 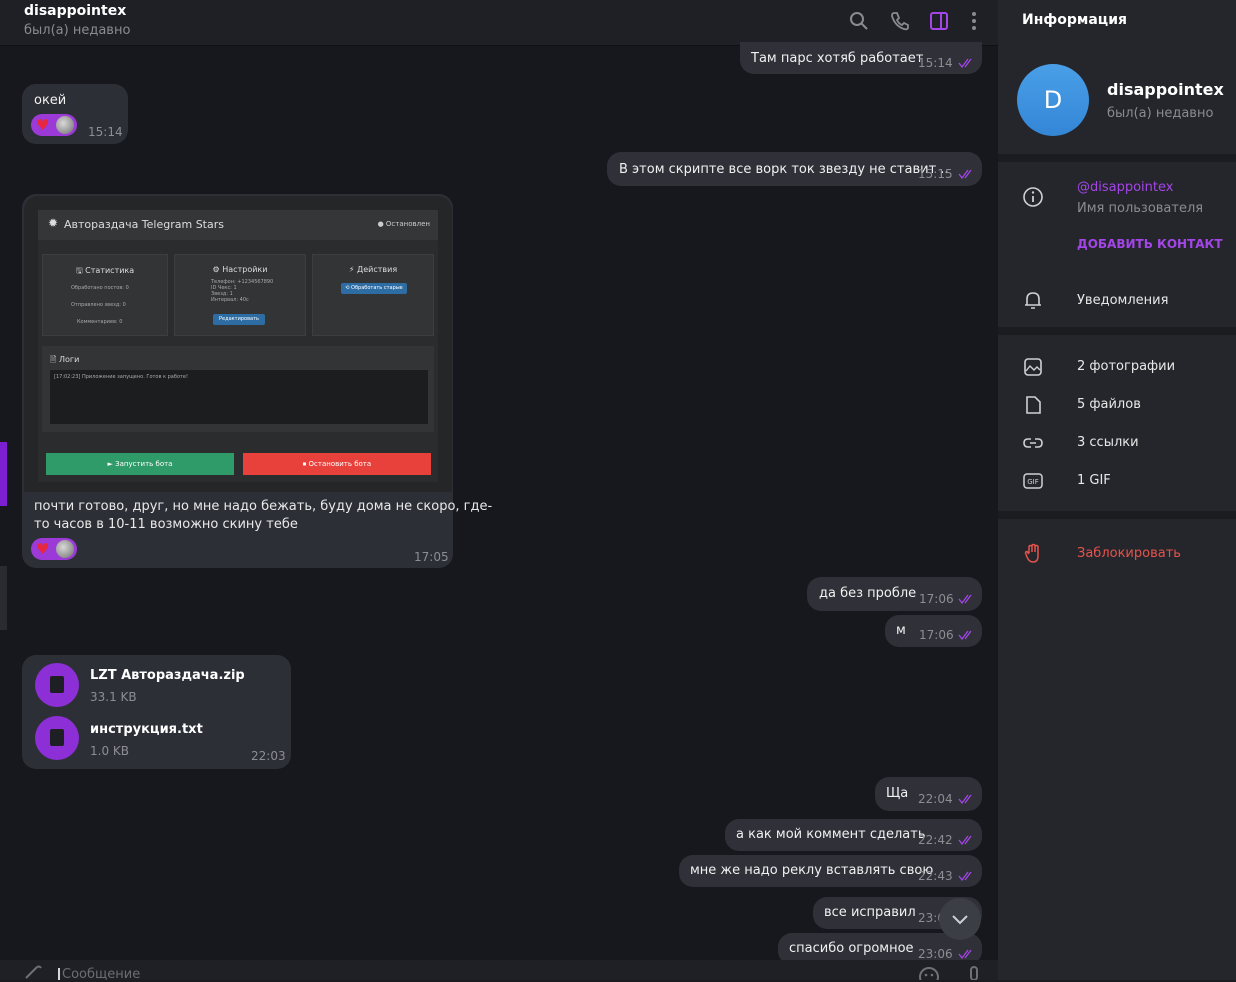 What do you see at coordinates (32, 972) in the screenshot?
I see `attach-icon` at bounding box center [32, 972].